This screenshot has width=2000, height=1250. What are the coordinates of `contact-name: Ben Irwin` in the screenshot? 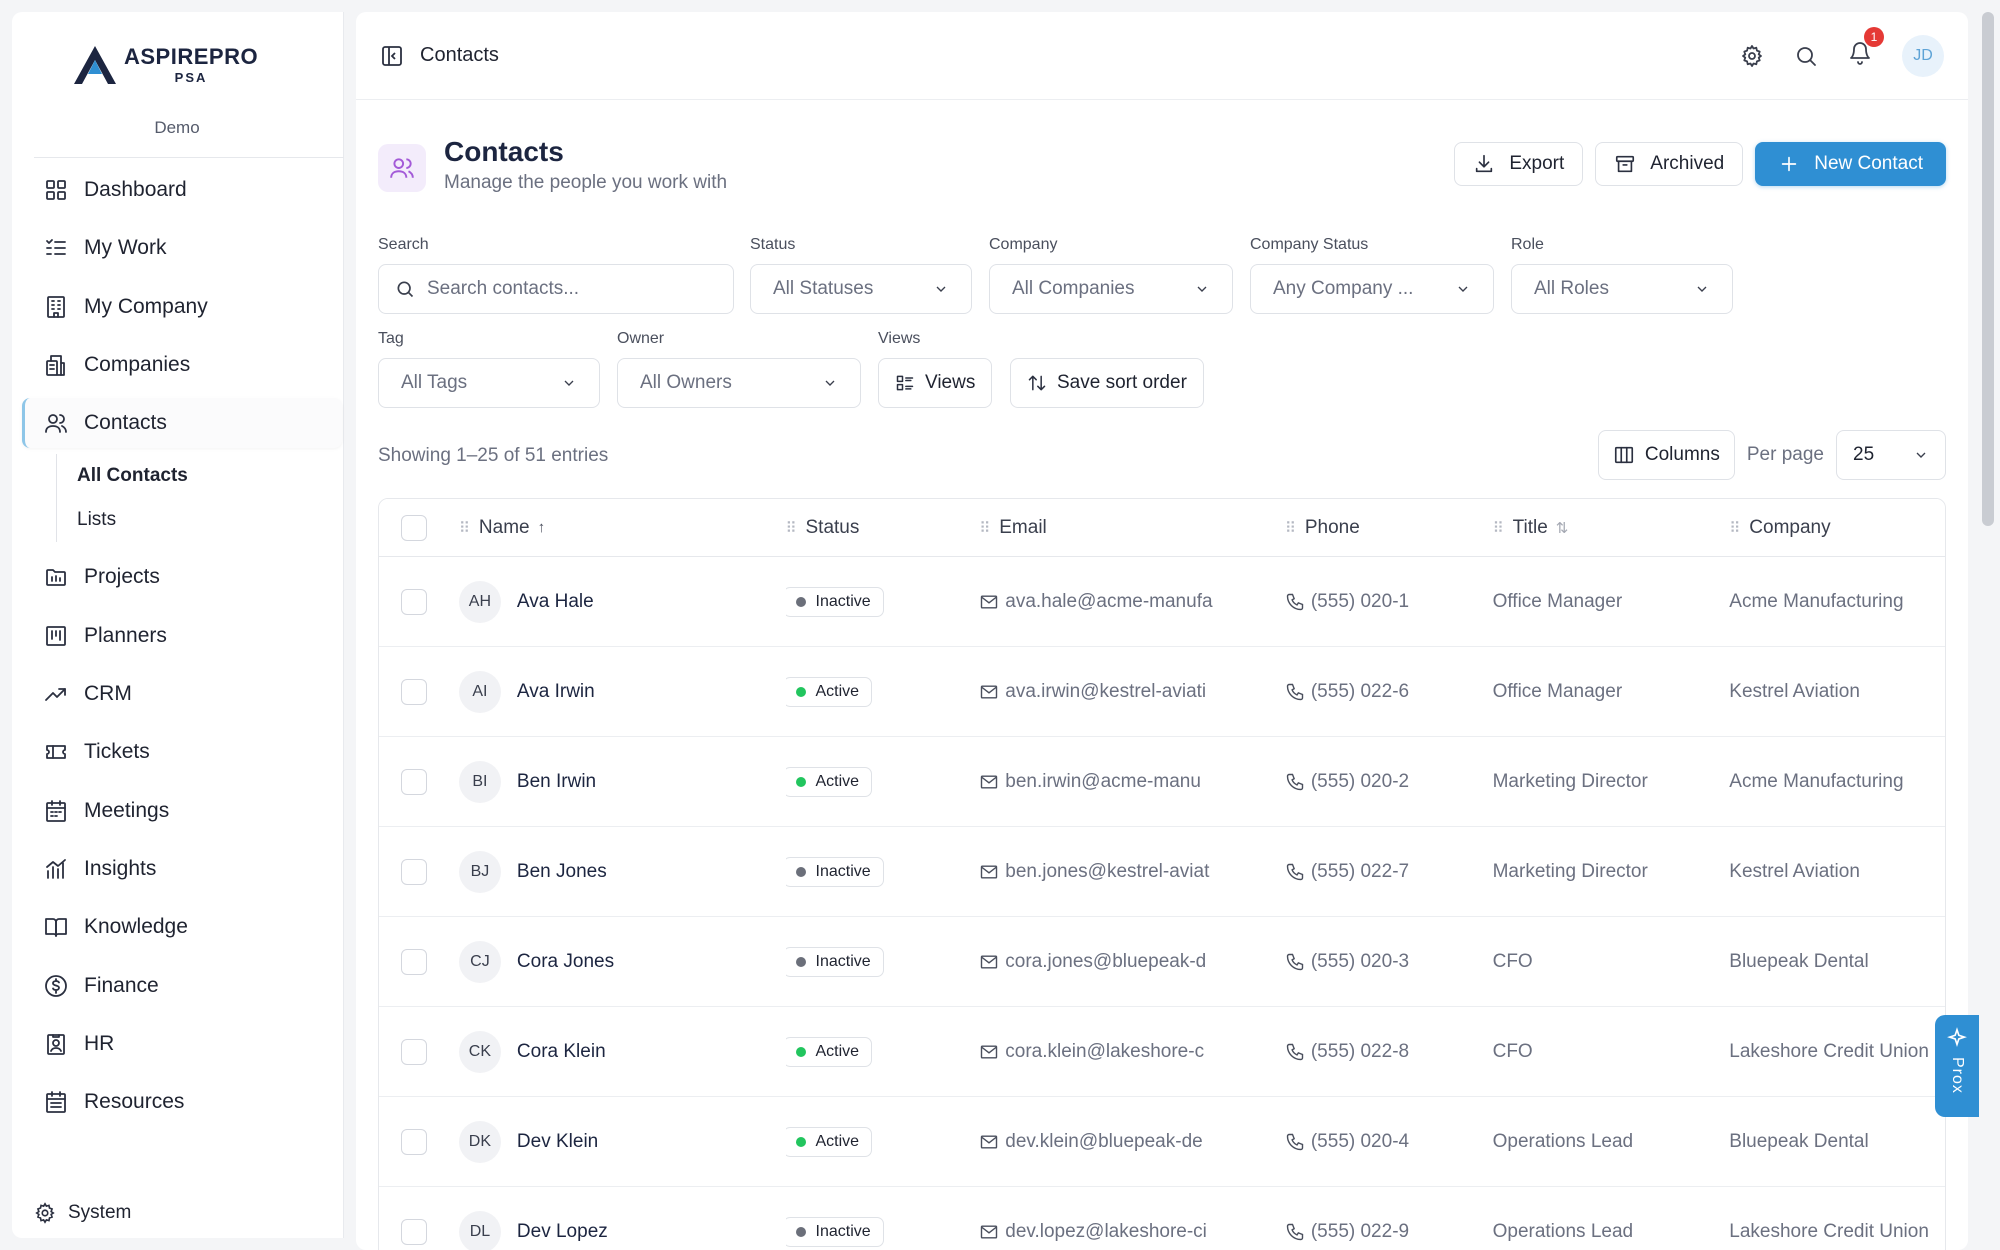 It's located at (556, 782).